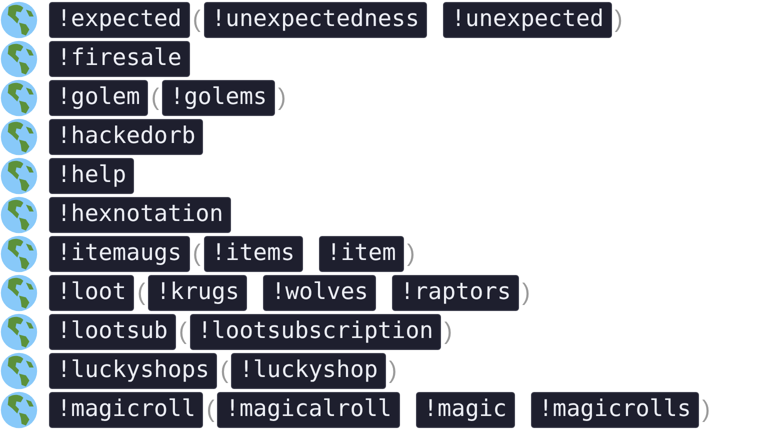 Image resolution: width=768 pixels, height=431 pixels. I want to click on command-tag: !firesale, so click(119, 58).